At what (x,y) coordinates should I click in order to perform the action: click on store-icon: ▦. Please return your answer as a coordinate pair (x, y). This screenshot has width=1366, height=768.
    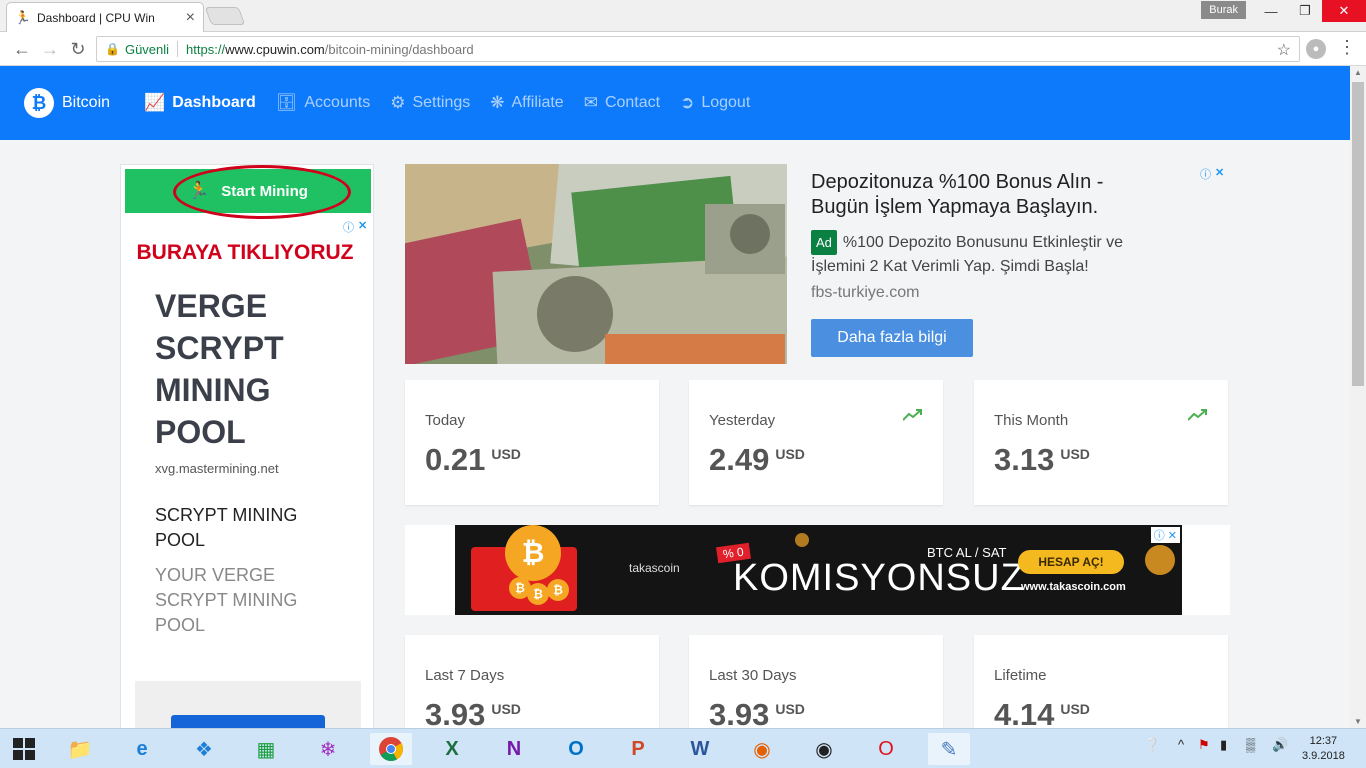
    Looking at the image, I should click on (266, 749).